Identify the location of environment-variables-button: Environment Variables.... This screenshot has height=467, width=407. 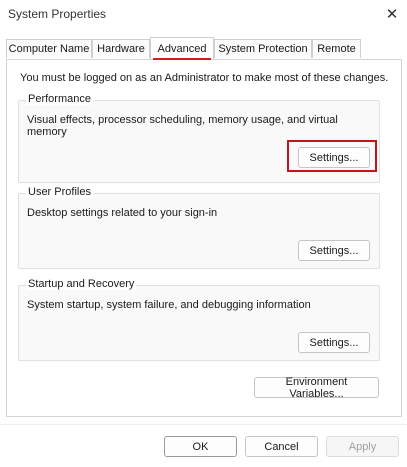
(316, 388).